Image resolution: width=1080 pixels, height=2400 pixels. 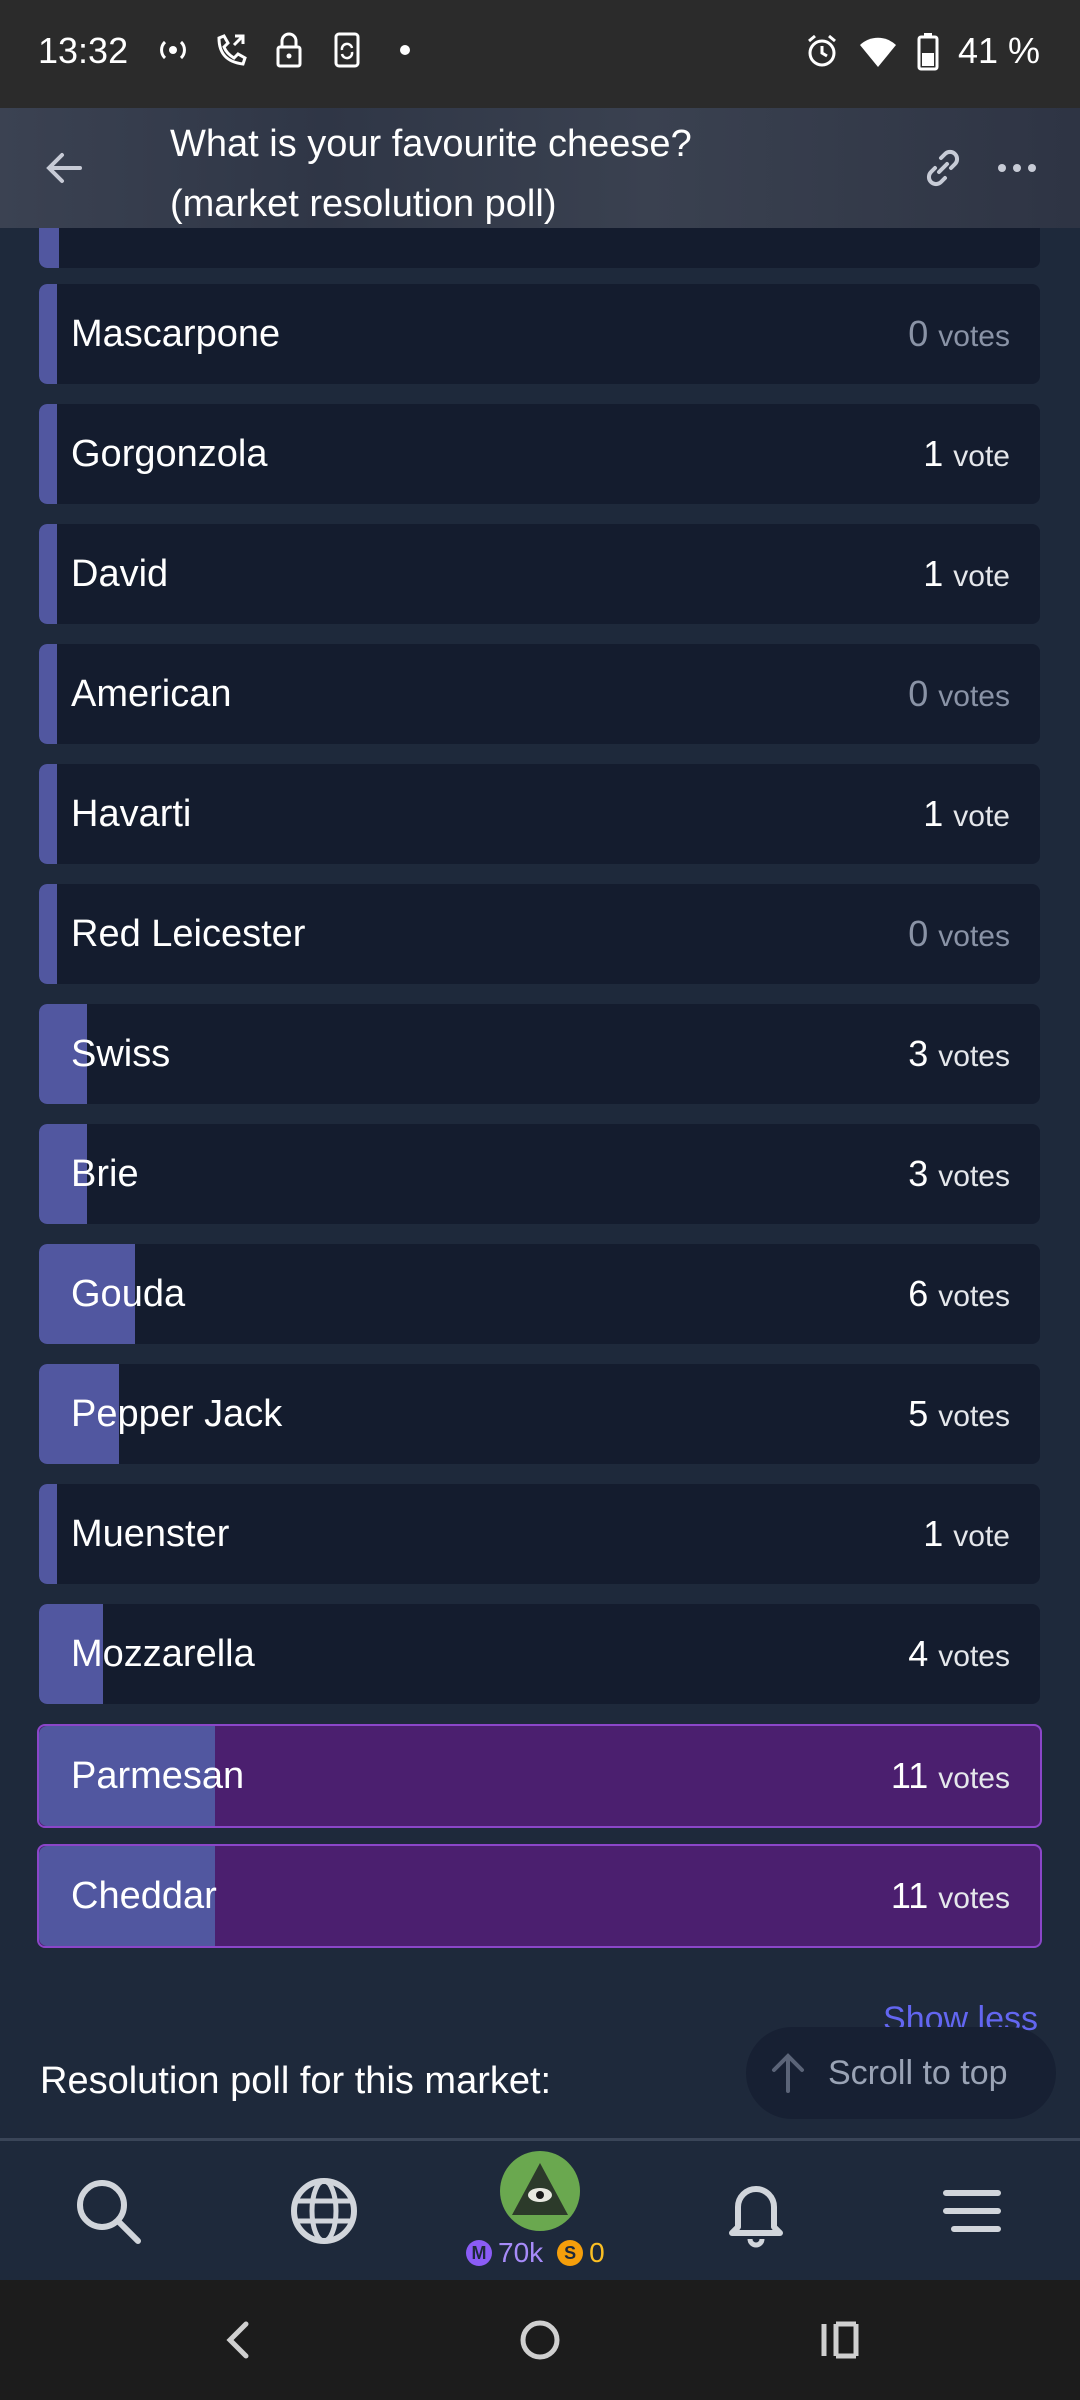 What do you see at coordinates (158, 1776) in the screenshot?
I see `poll-option-label: Parmesan` at bounding box center [158, 1776].